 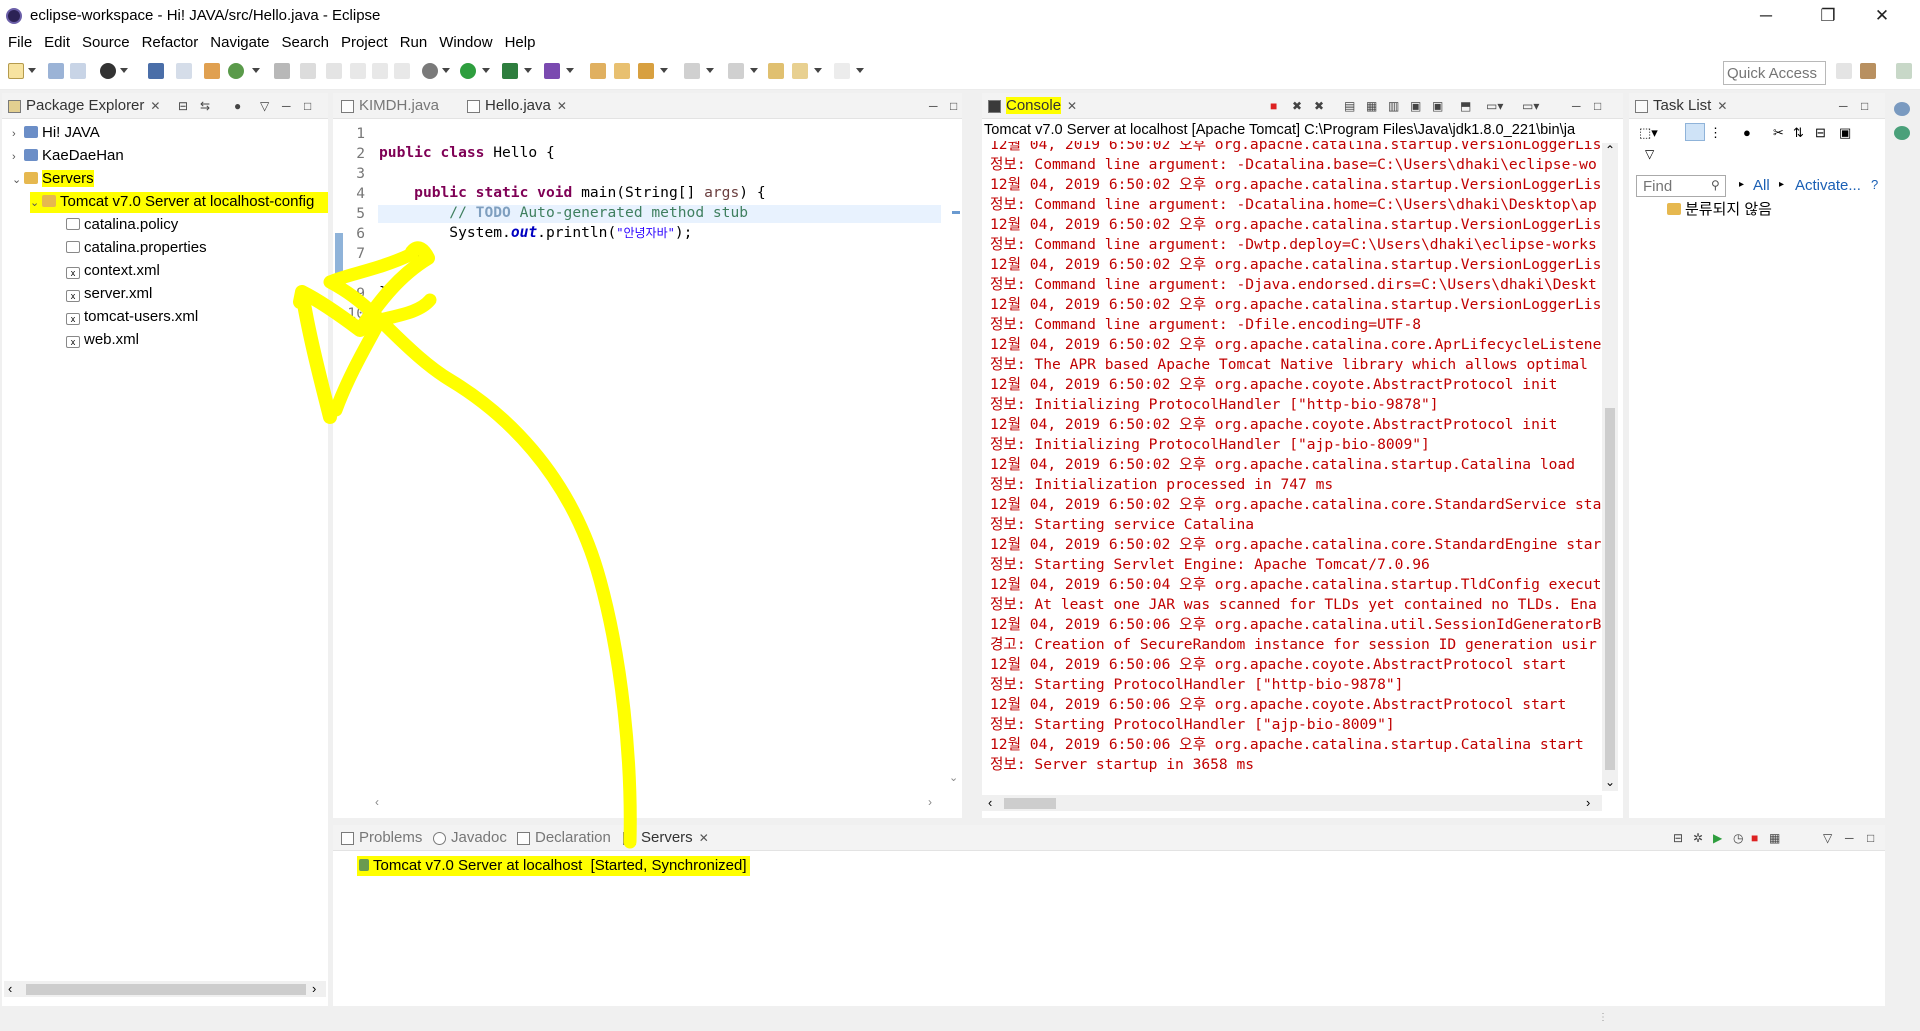 I want to click on code-line-6: System.out.println("안녕자바");, so click(x=535, y=233).